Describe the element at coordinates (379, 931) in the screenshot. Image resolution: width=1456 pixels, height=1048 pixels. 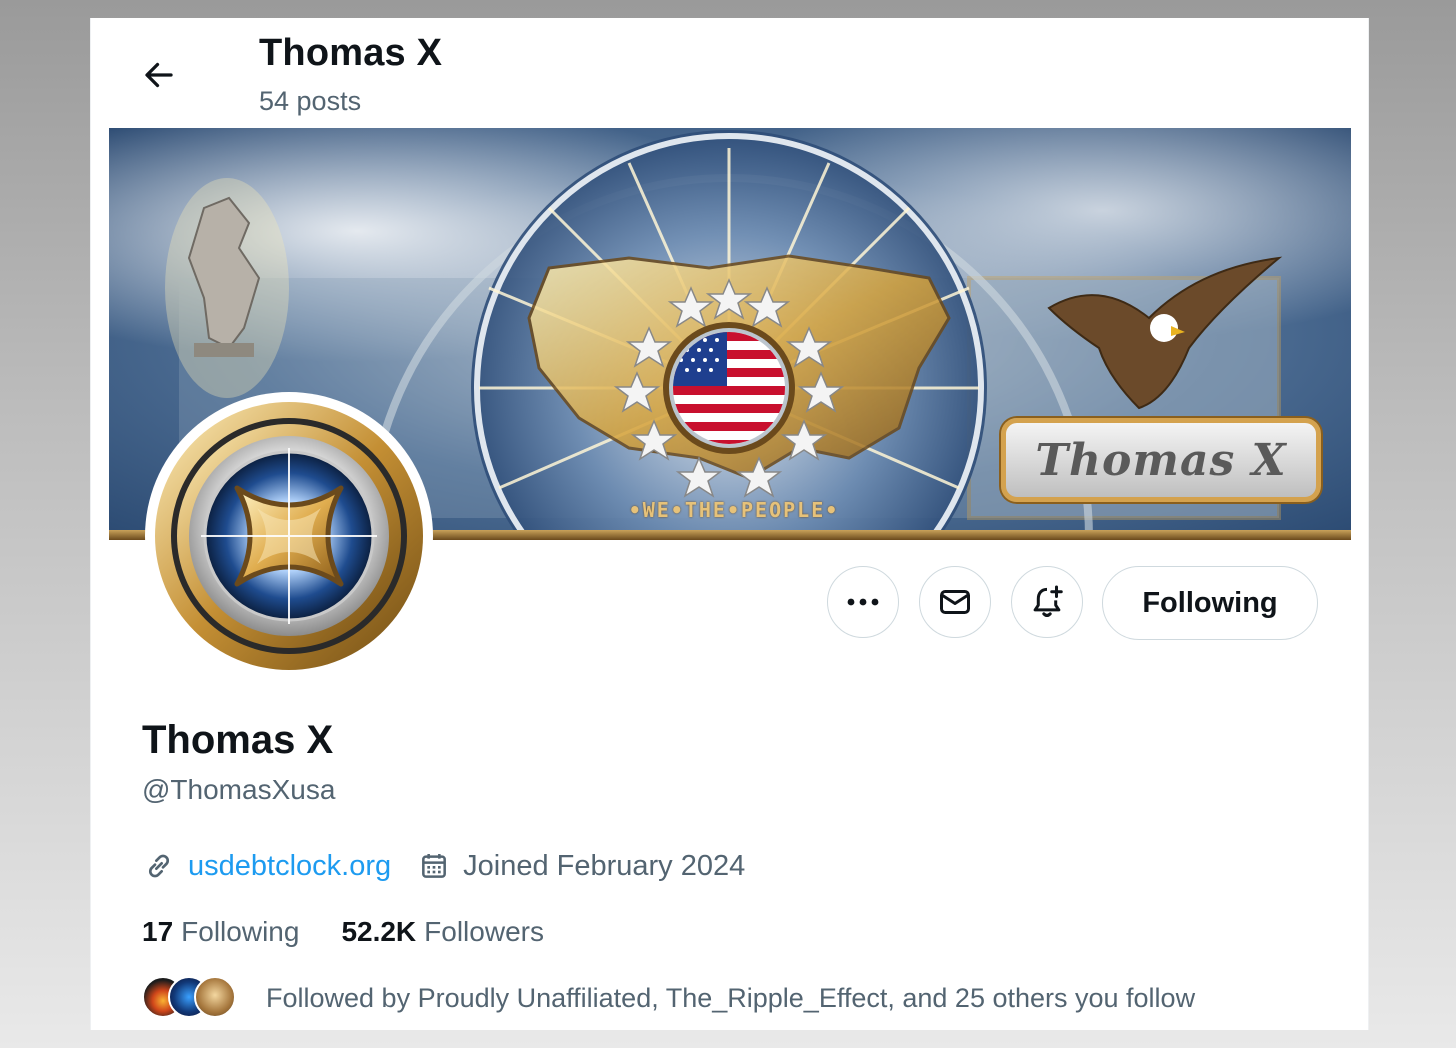
I see `followers-count: 52.2K` at that location.